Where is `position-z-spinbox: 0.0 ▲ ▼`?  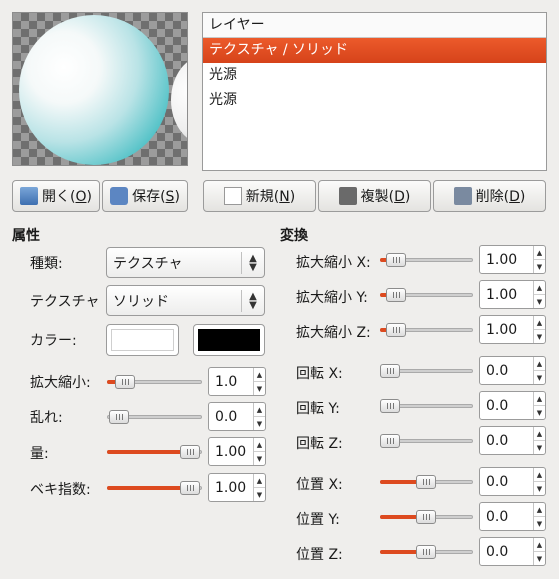
position-z-spinbox: 0.0 ▲ ▼ is located at coordinates (512, 551).